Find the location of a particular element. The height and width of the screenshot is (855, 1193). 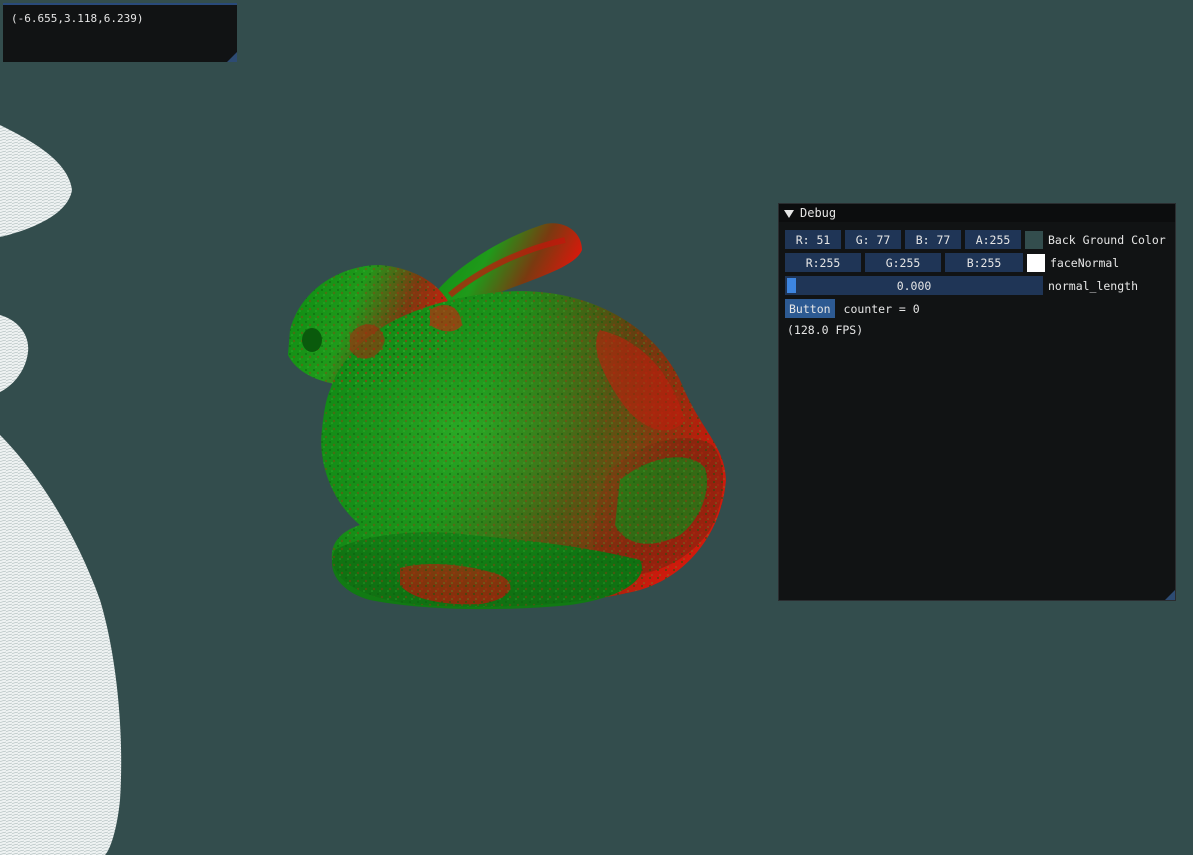

camera-coord-window: (-6.655,3.118,6.239) is located at coordinates (120, 32).